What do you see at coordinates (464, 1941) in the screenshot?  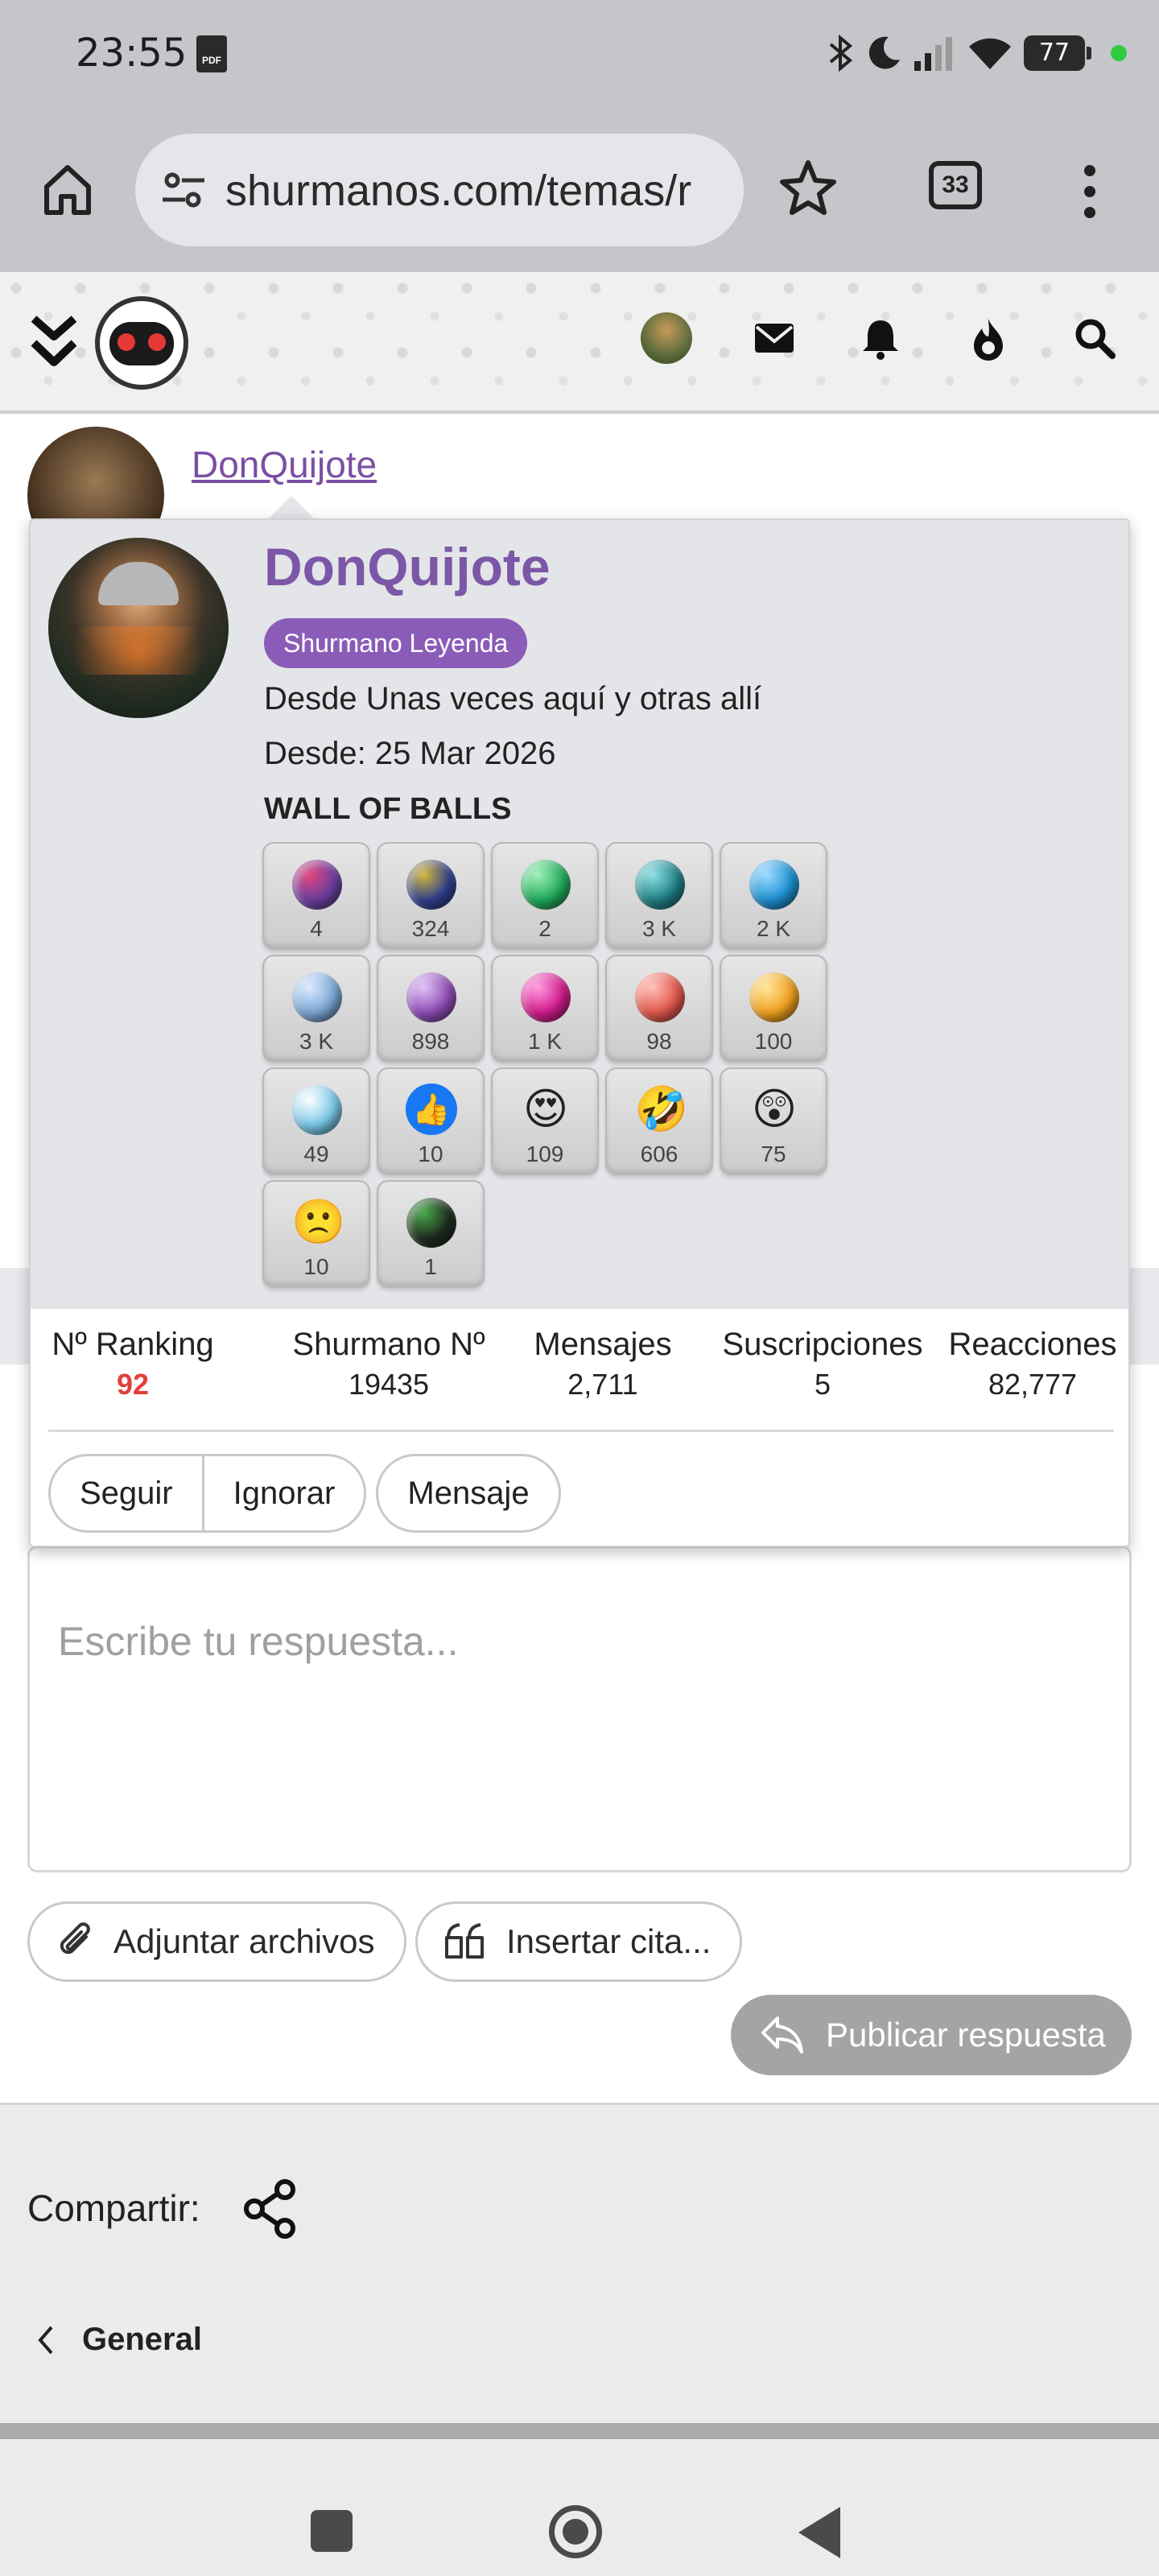 I see `quote-icon` at bounding box center [464, 1941].